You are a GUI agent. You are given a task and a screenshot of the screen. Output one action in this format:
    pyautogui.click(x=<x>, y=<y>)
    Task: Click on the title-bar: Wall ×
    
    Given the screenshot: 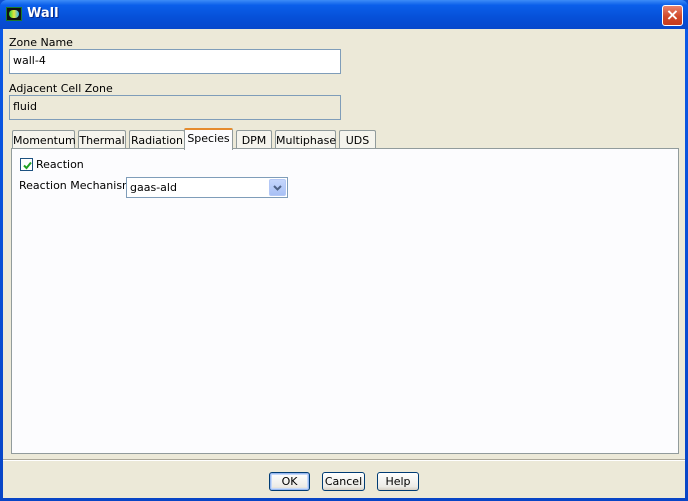 What is the action you would take?
    pyautogui.click(x=344, y=14)
    